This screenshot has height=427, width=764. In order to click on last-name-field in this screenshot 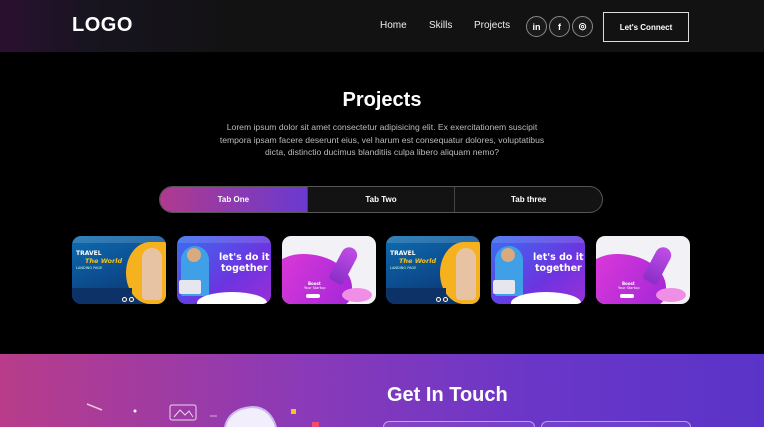, I will do `click(616, 424)`.